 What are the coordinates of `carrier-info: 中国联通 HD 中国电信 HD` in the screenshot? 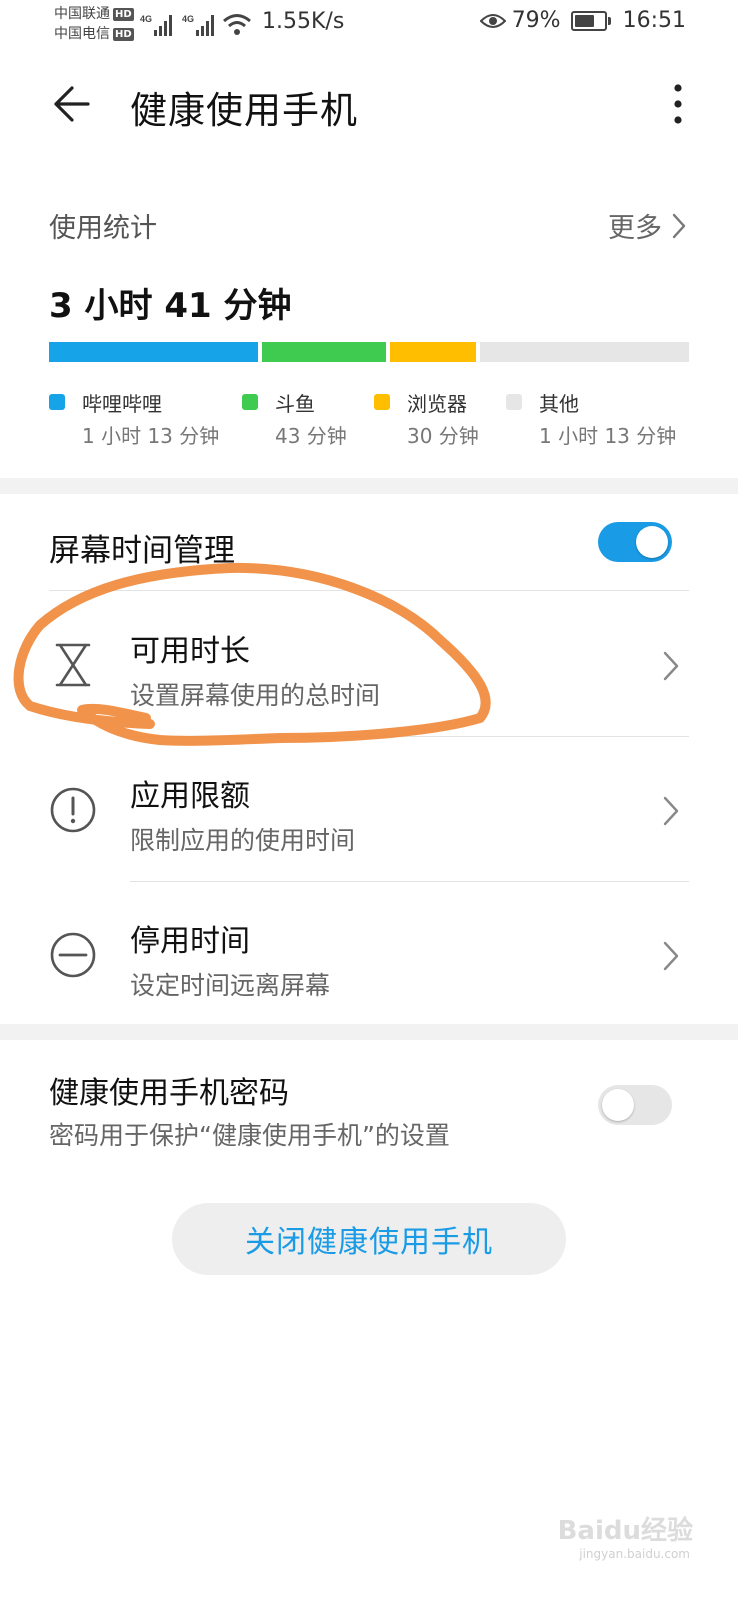 It's located at (94, 24).